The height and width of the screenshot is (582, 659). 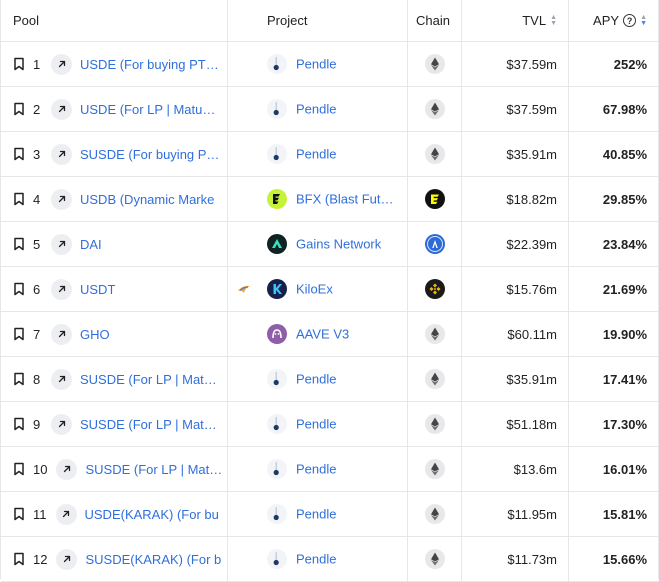 I want to click on pool-name-link: GHO, so click(x=153, y=334).